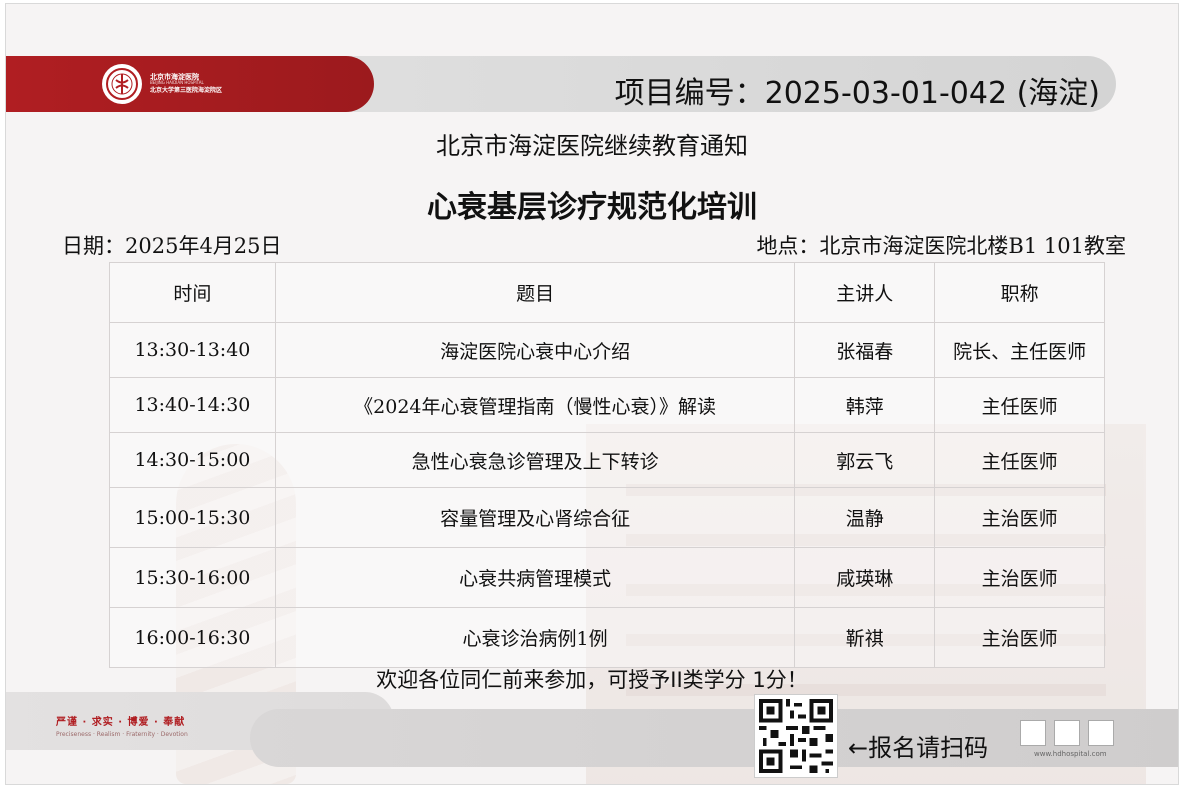 The width and height of the screenshot is (1183, 789). Describe the element at coordinates (177, 83) in the screenshot. I see `logo-name-en: BEIJING HAIDIAN HOSPITAL` at that location.